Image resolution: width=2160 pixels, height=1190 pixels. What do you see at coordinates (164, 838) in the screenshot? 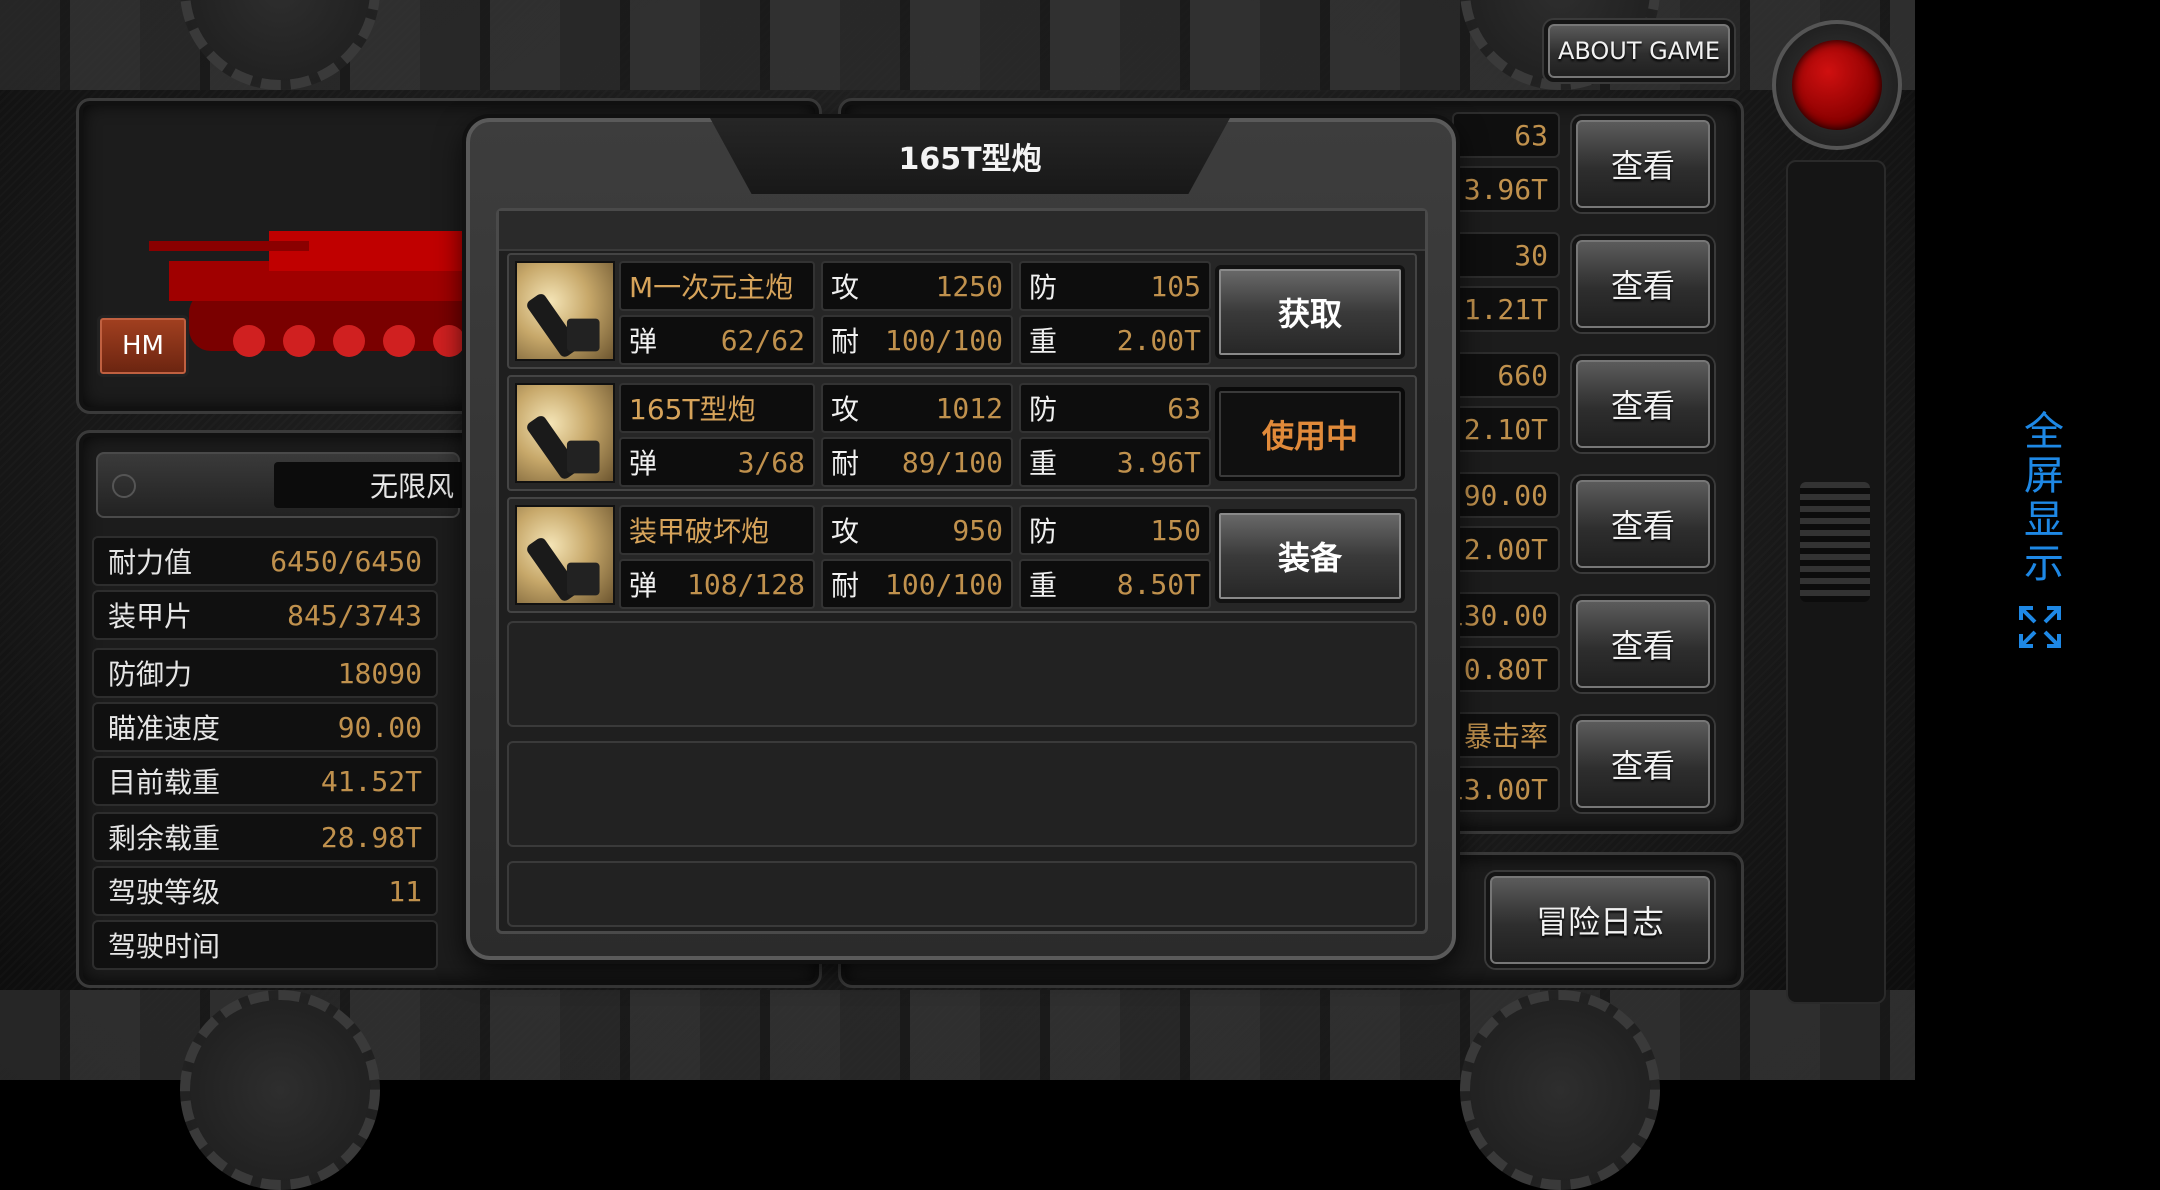
I see `stat-label: 剩余载重` at bounding box center [164, 838].